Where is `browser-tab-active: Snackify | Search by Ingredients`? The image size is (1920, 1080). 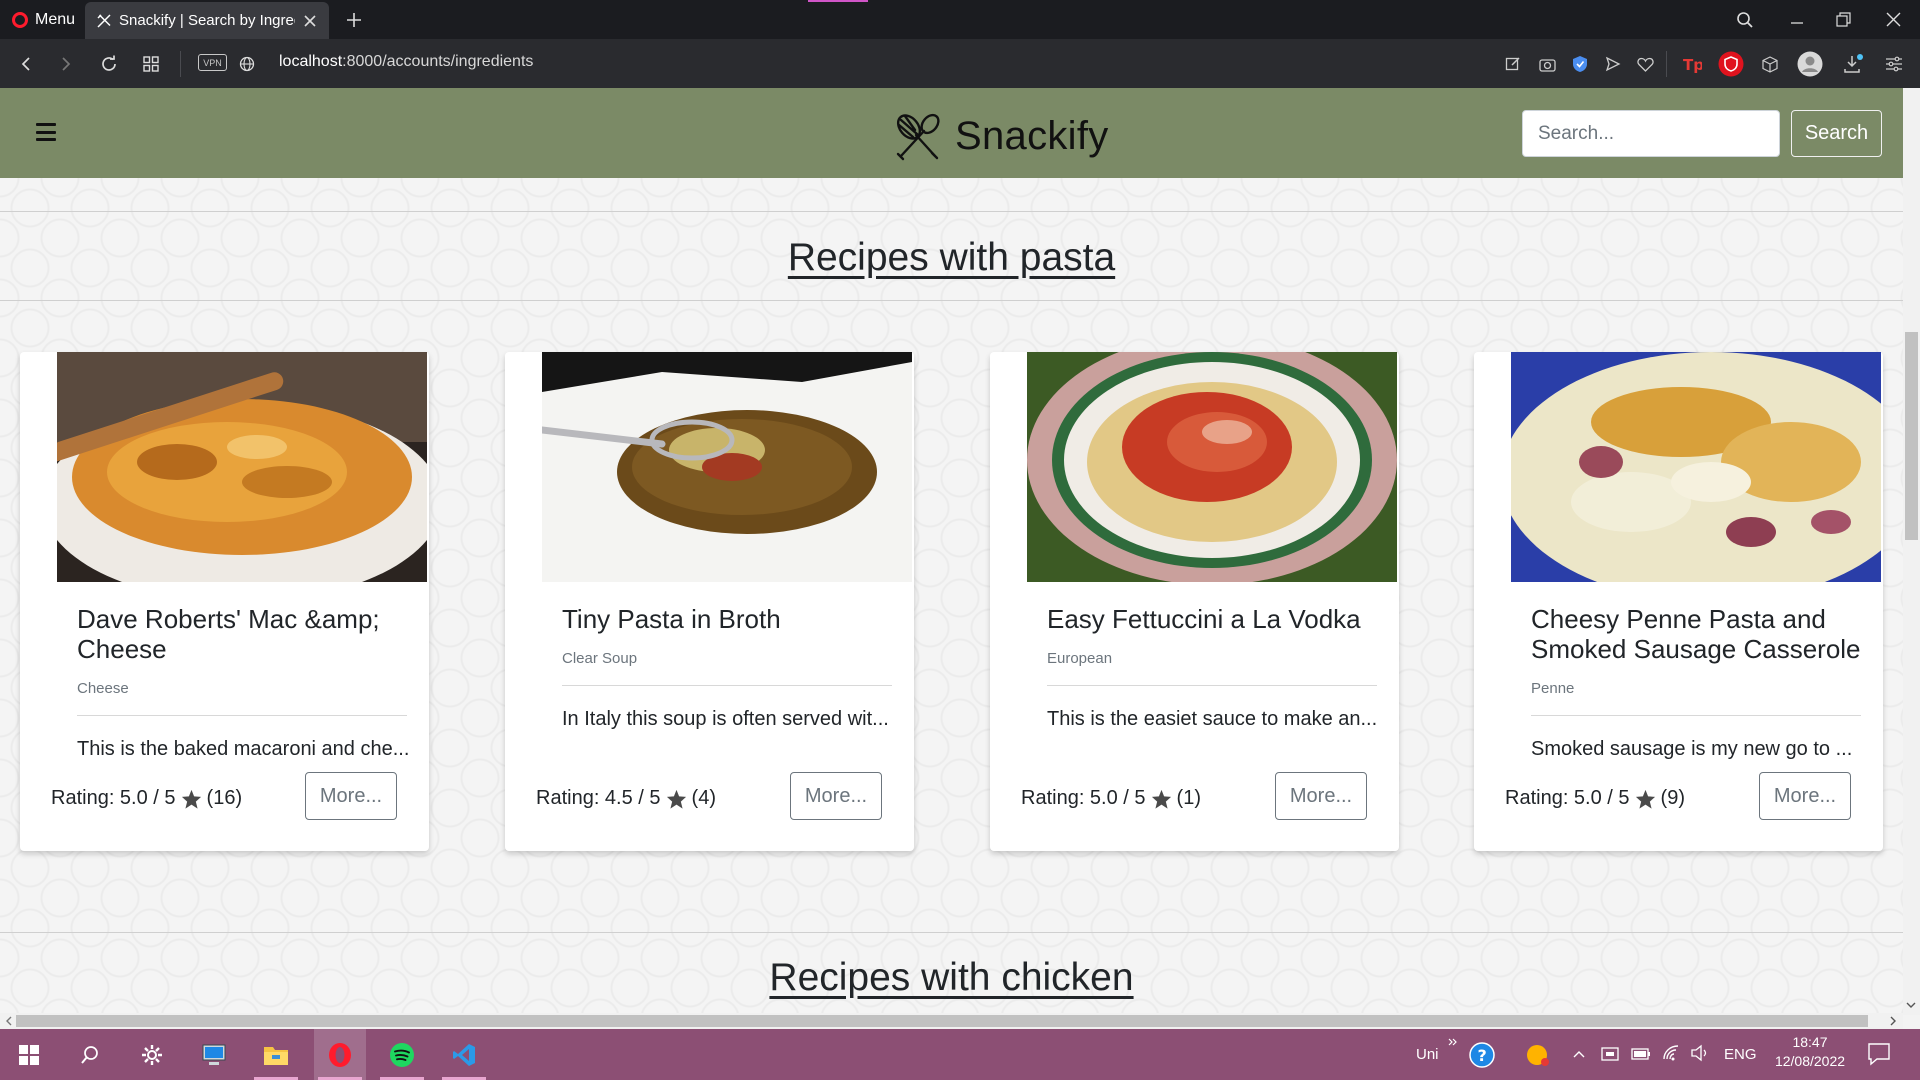
browser-tab-active: Snackify | Search by Ingredients is located at coordinates (207, 20).